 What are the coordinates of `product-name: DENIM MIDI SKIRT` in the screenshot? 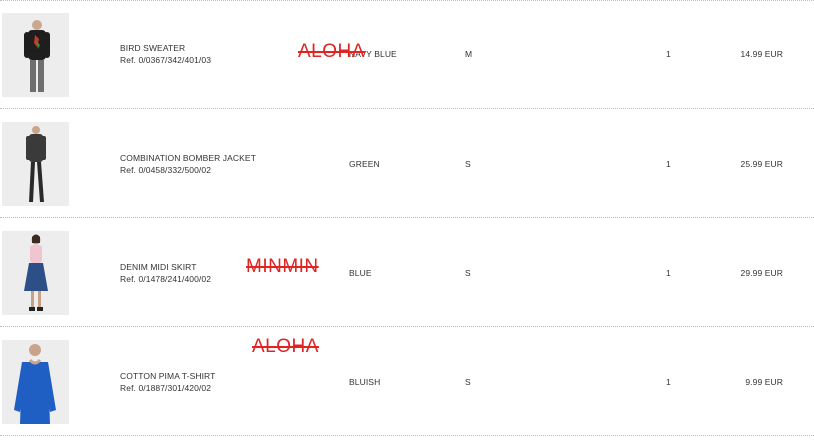 It's located at (158, 267).